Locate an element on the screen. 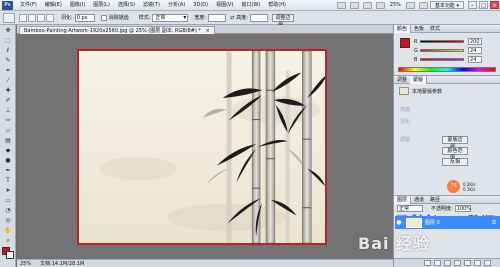  tab-paths: 路径 is located at coordinates (435, 200).